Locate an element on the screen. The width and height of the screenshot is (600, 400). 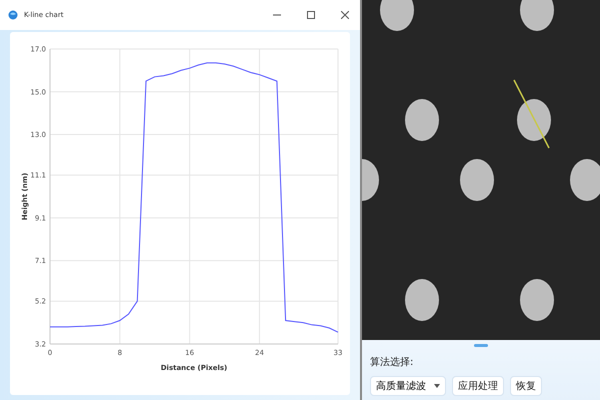
close-icon is located at coordinates (345, 15).